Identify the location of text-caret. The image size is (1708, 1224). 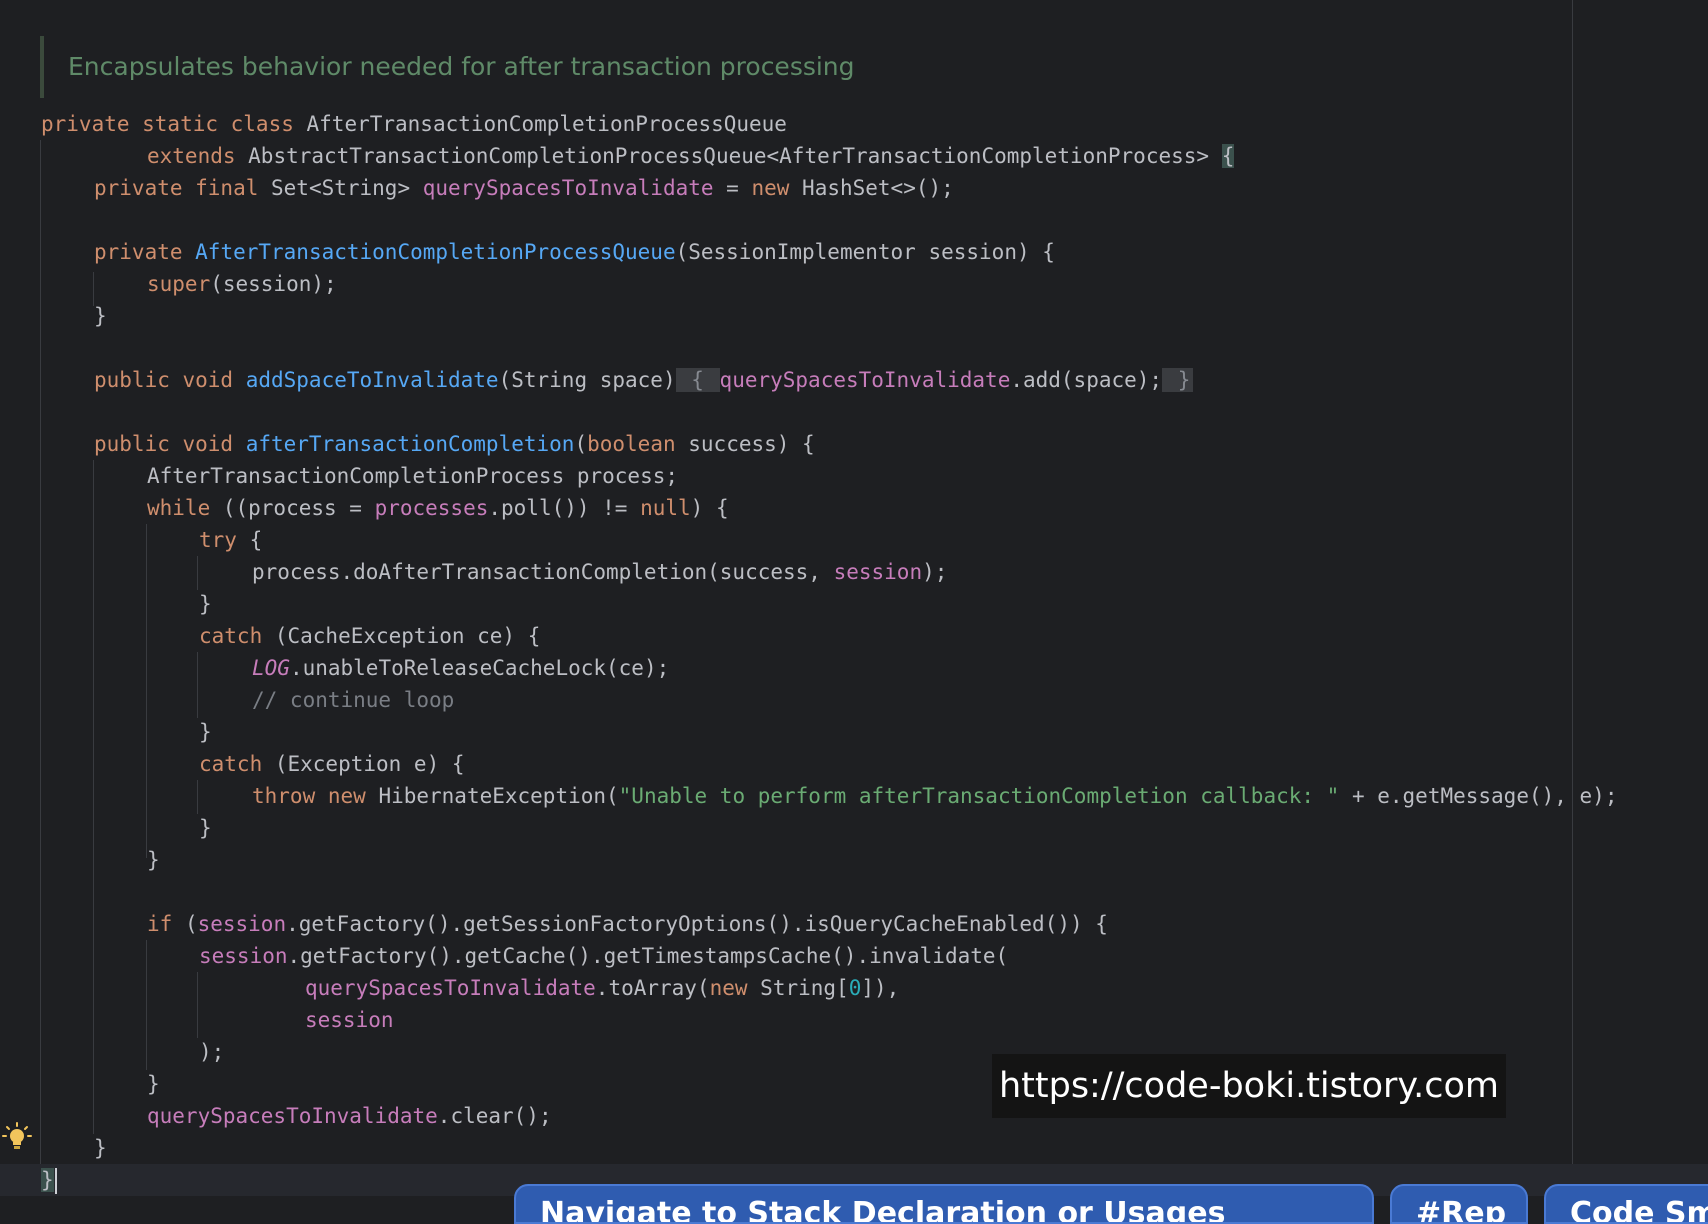
(55, 1181).